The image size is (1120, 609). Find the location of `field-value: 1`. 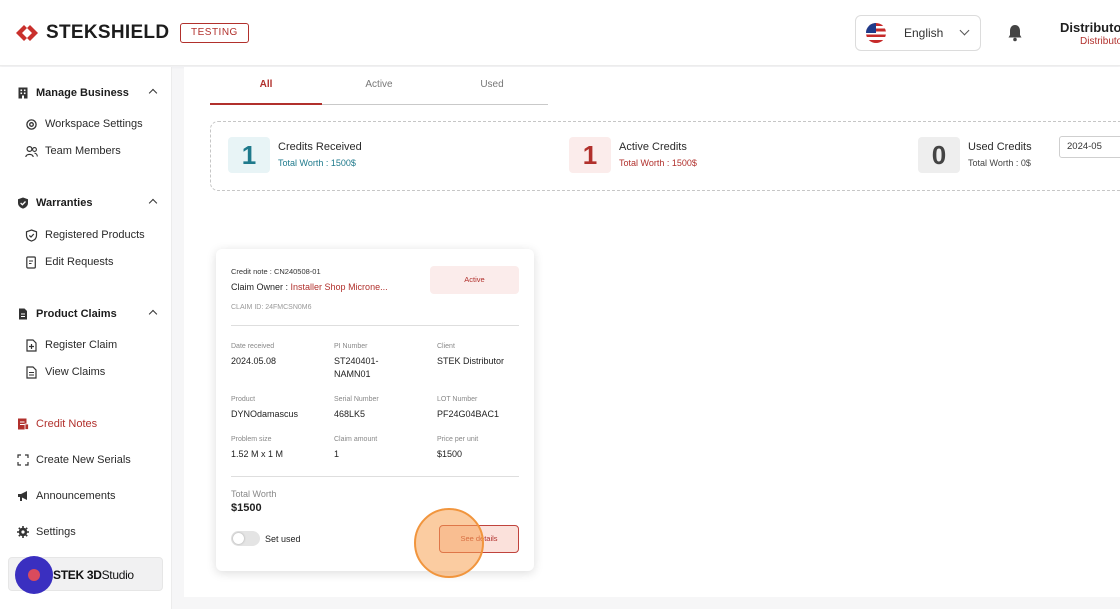

field-value: 1 is located at coordinates (337, 454).